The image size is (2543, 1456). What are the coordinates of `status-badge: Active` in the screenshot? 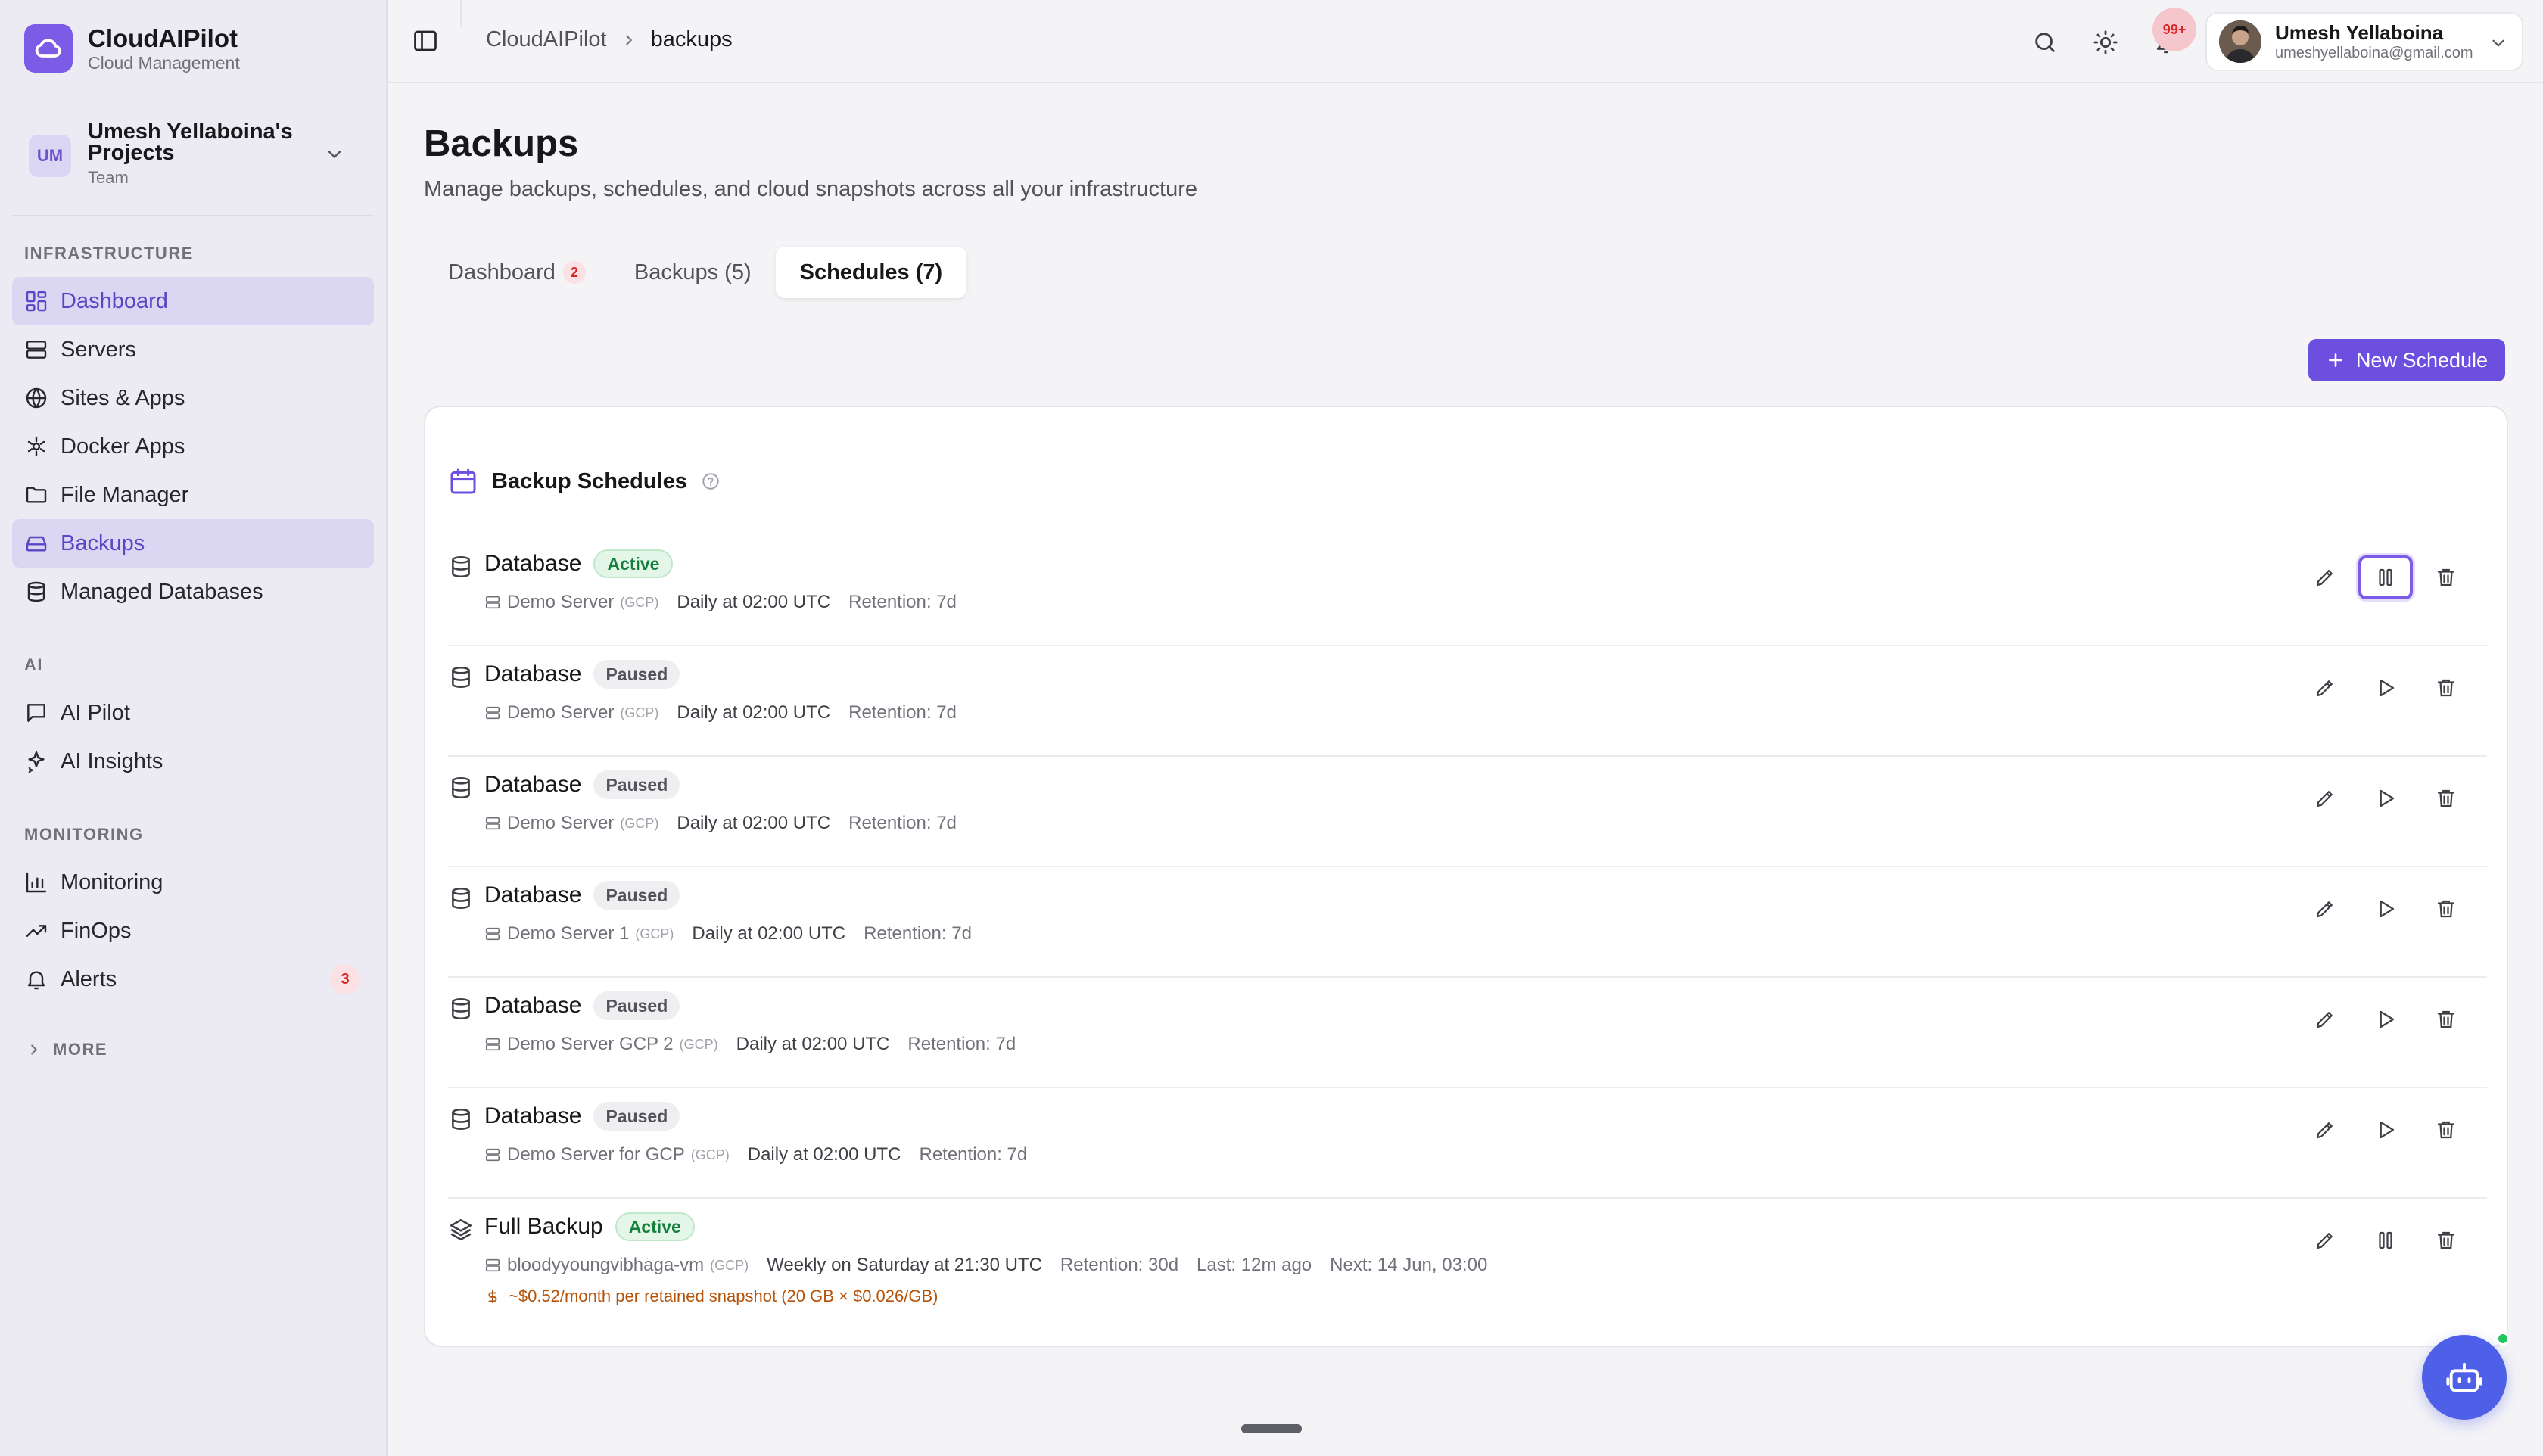 It's located at (655, 1226).